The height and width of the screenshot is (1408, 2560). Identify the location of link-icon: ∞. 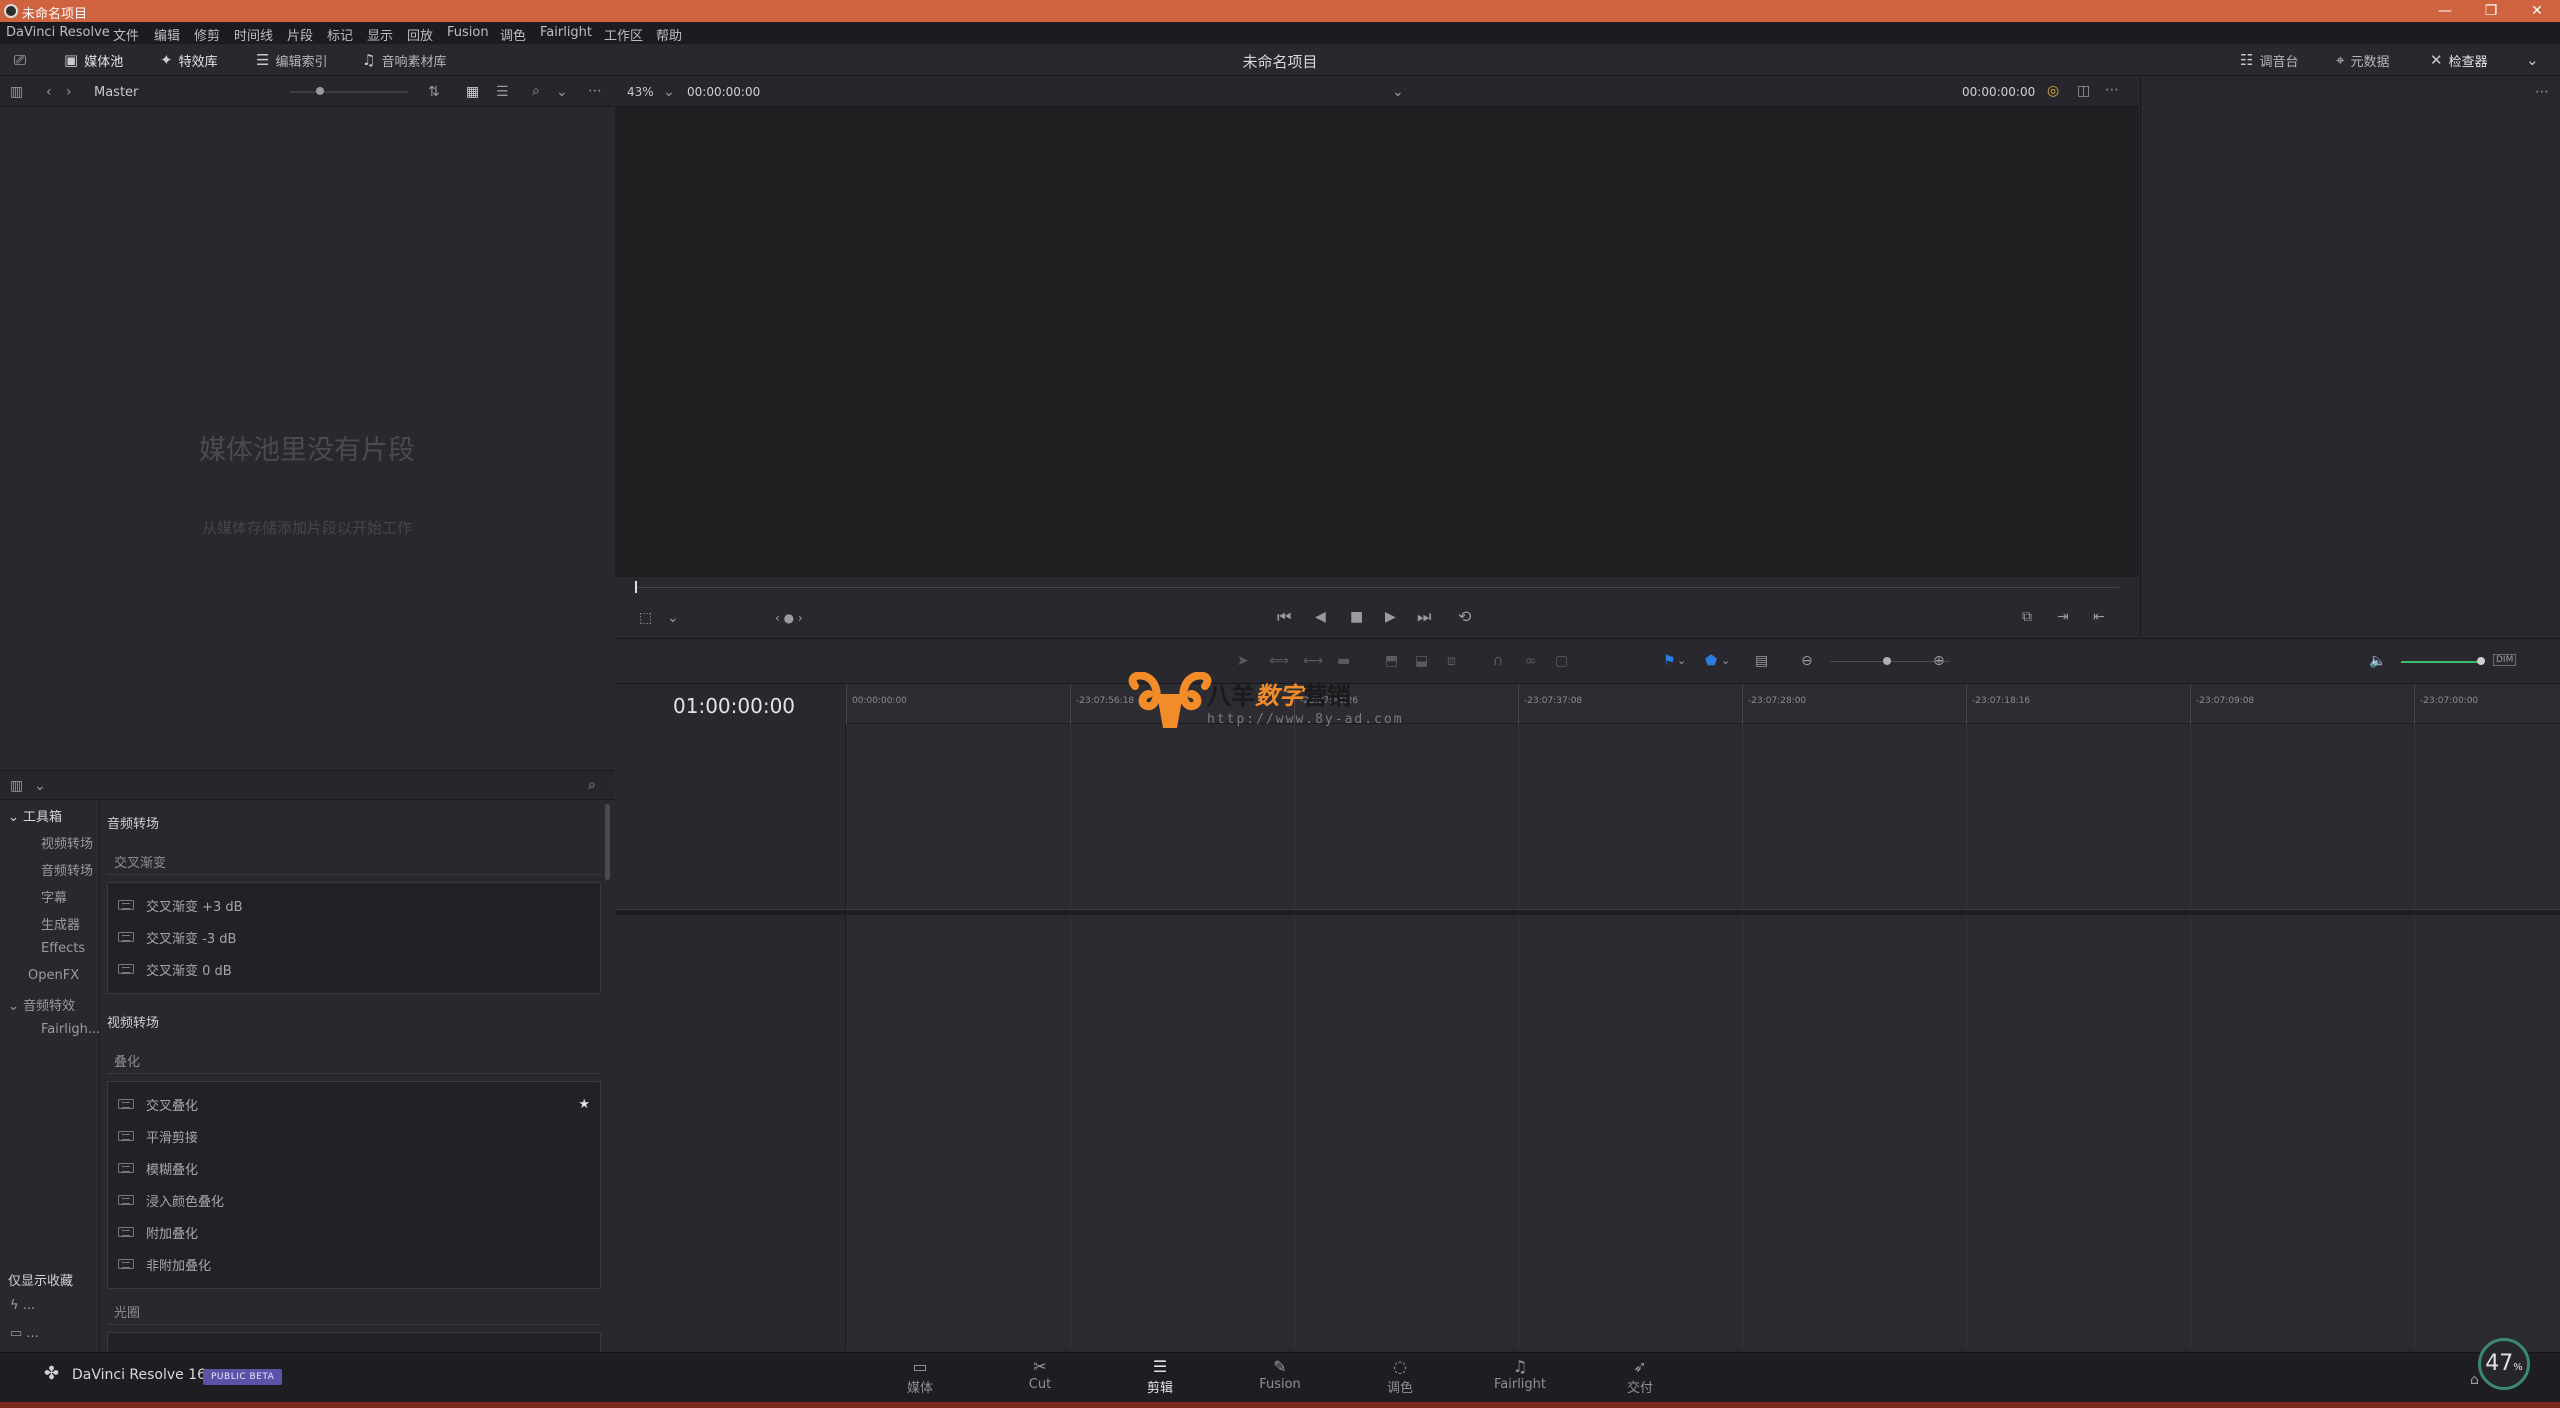
(1531, 661).